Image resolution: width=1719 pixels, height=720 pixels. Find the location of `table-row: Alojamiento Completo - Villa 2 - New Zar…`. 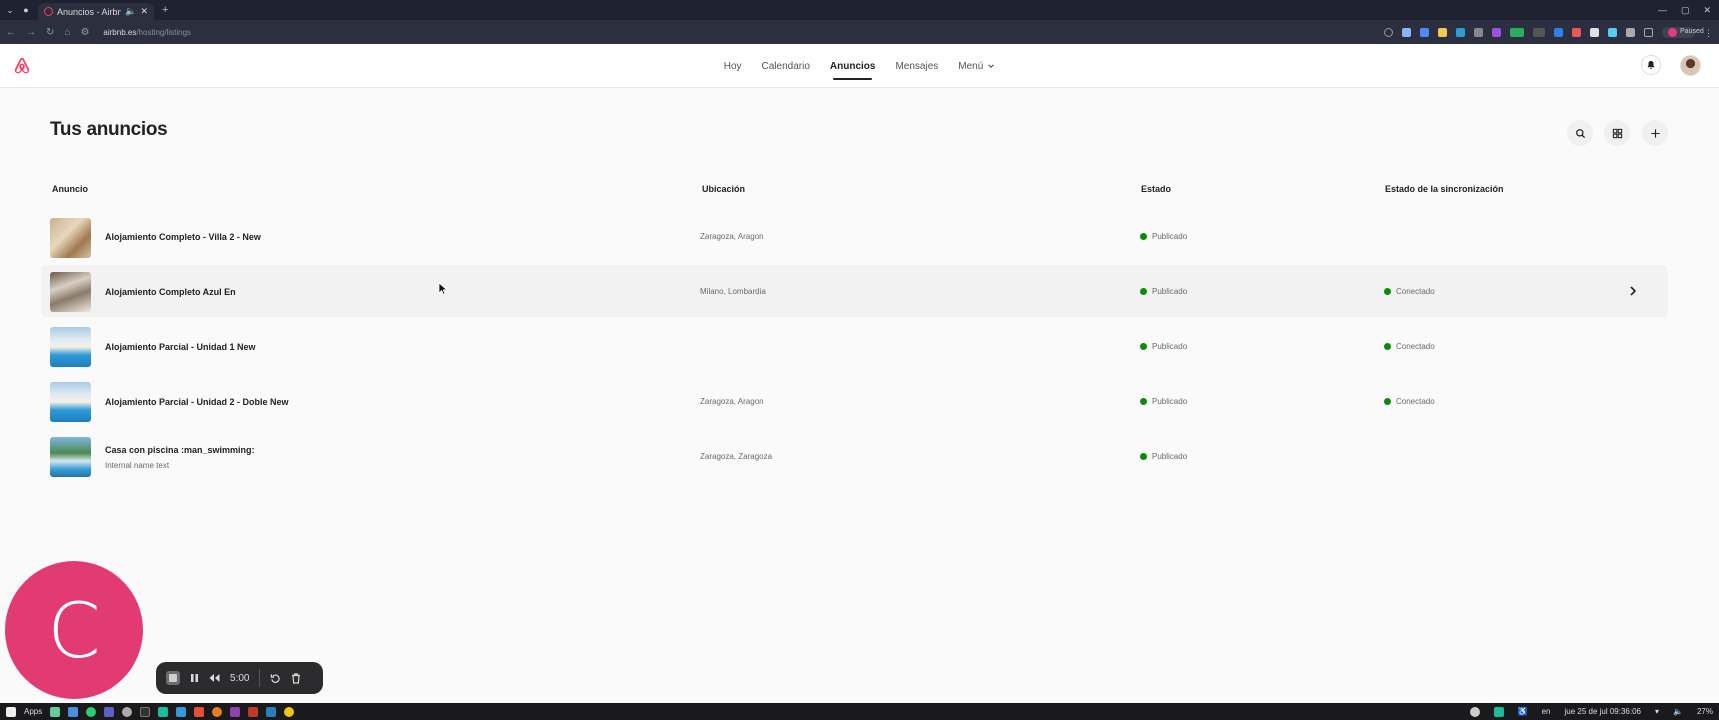

table-row: Alojamiento Completo - Villa 2 - New Zar… is located at coordinates (854, 237).